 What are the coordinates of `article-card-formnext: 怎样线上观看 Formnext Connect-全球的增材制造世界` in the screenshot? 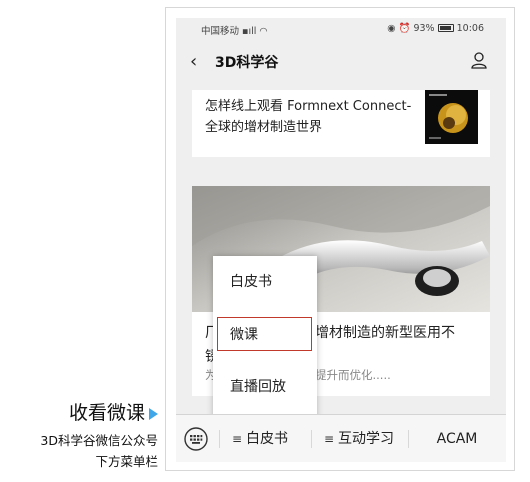 It's located at (341, 123).